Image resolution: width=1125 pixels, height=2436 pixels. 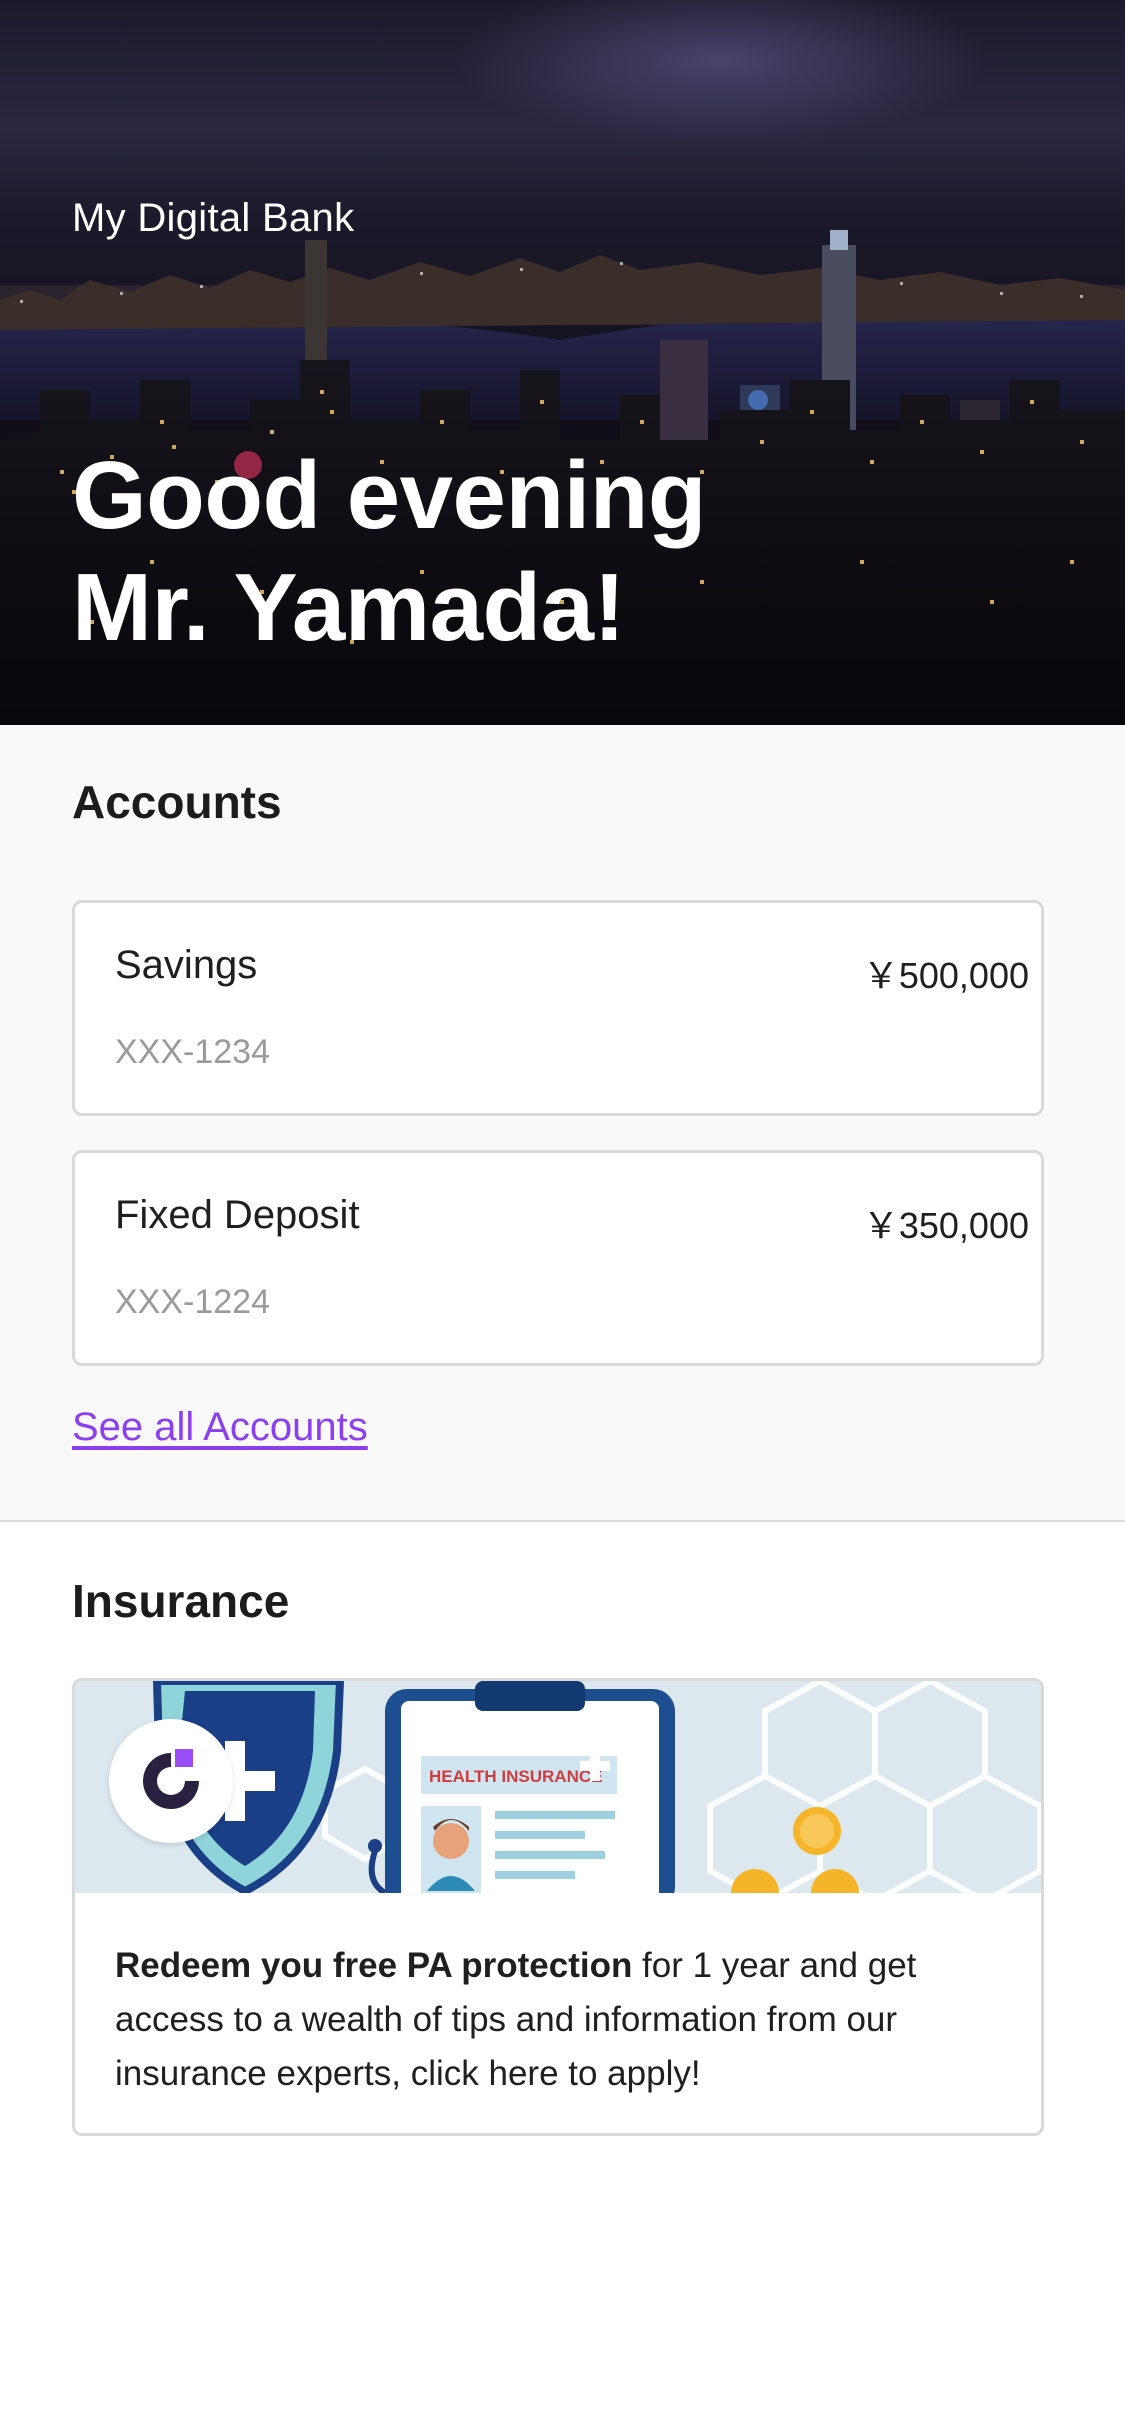 What do you see at coordinates (795, 1850) in the screenshot?
I see `coins-icon` at bounding box center [795, 1850].